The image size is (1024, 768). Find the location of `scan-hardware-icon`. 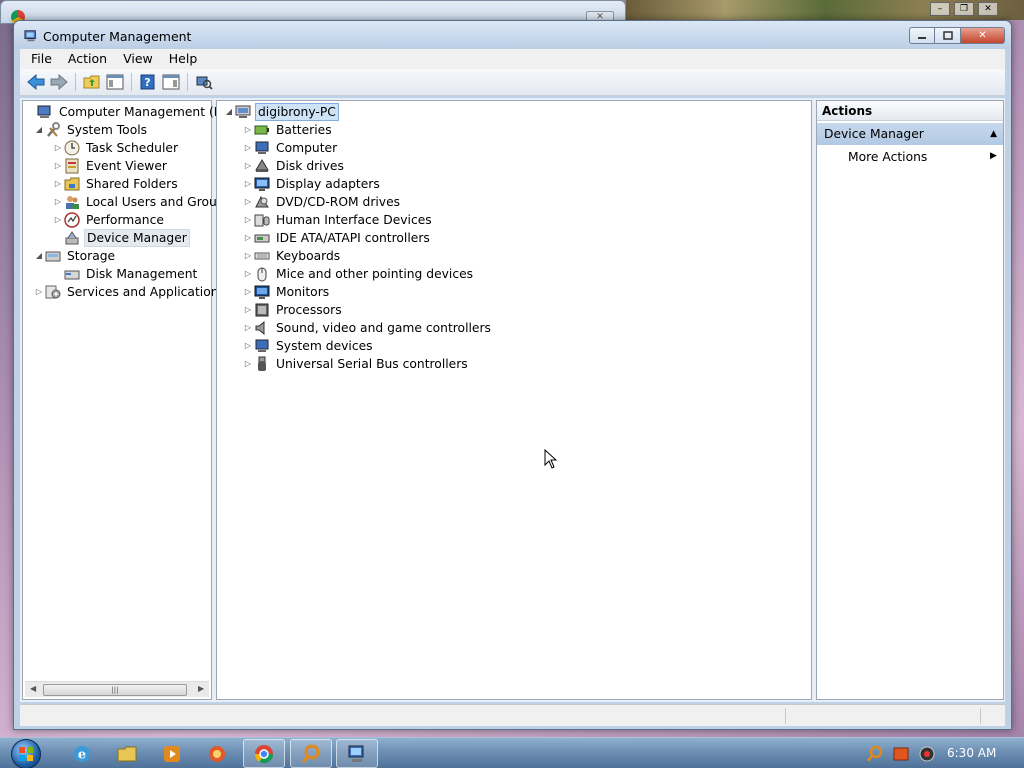

scan-hardware-icon is located at coordinates (204, 83).